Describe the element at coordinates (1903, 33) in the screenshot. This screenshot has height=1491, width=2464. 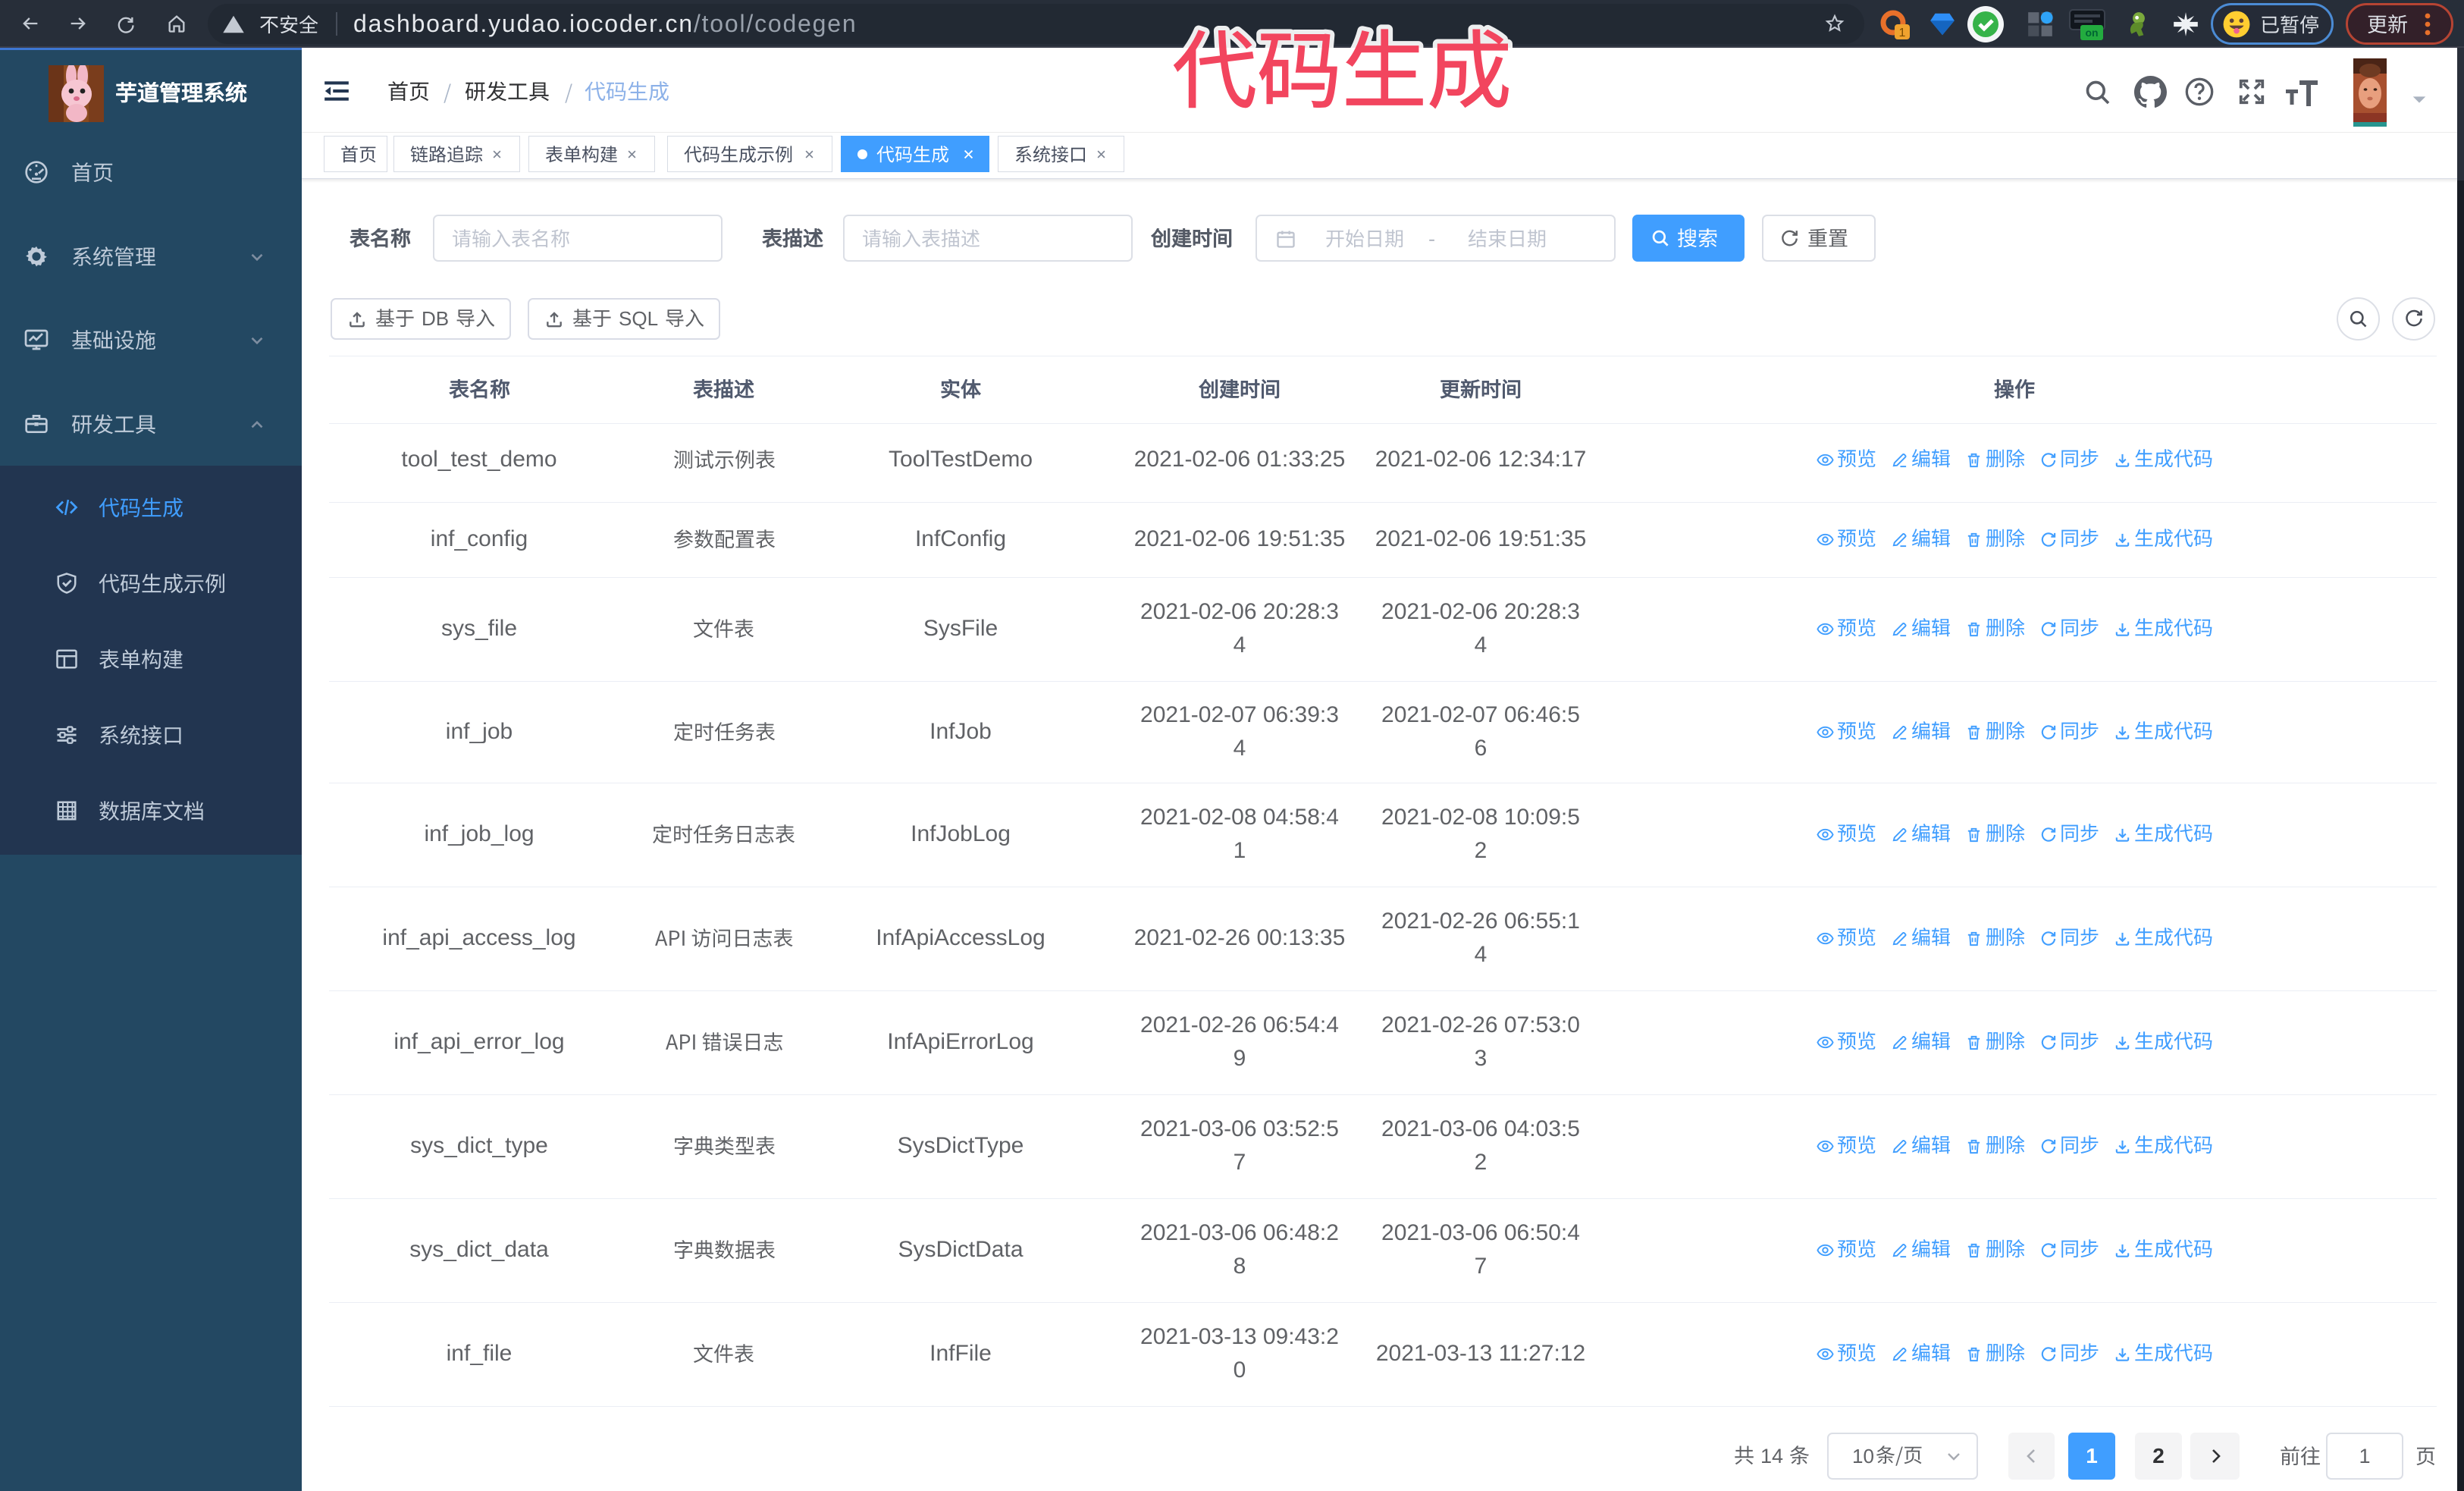
I see `svg-text: 1` at that location.